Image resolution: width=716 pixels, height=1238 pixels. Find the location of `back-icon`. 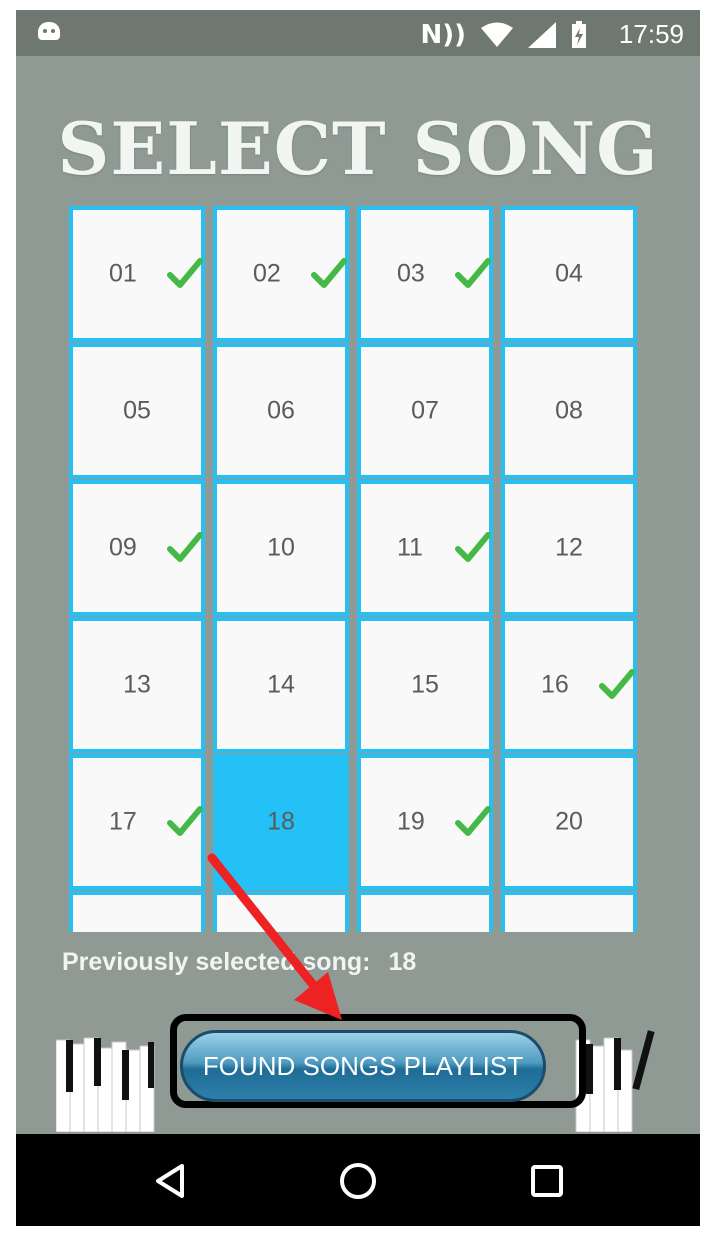

back-icon is located at coordinates (171, 1181).